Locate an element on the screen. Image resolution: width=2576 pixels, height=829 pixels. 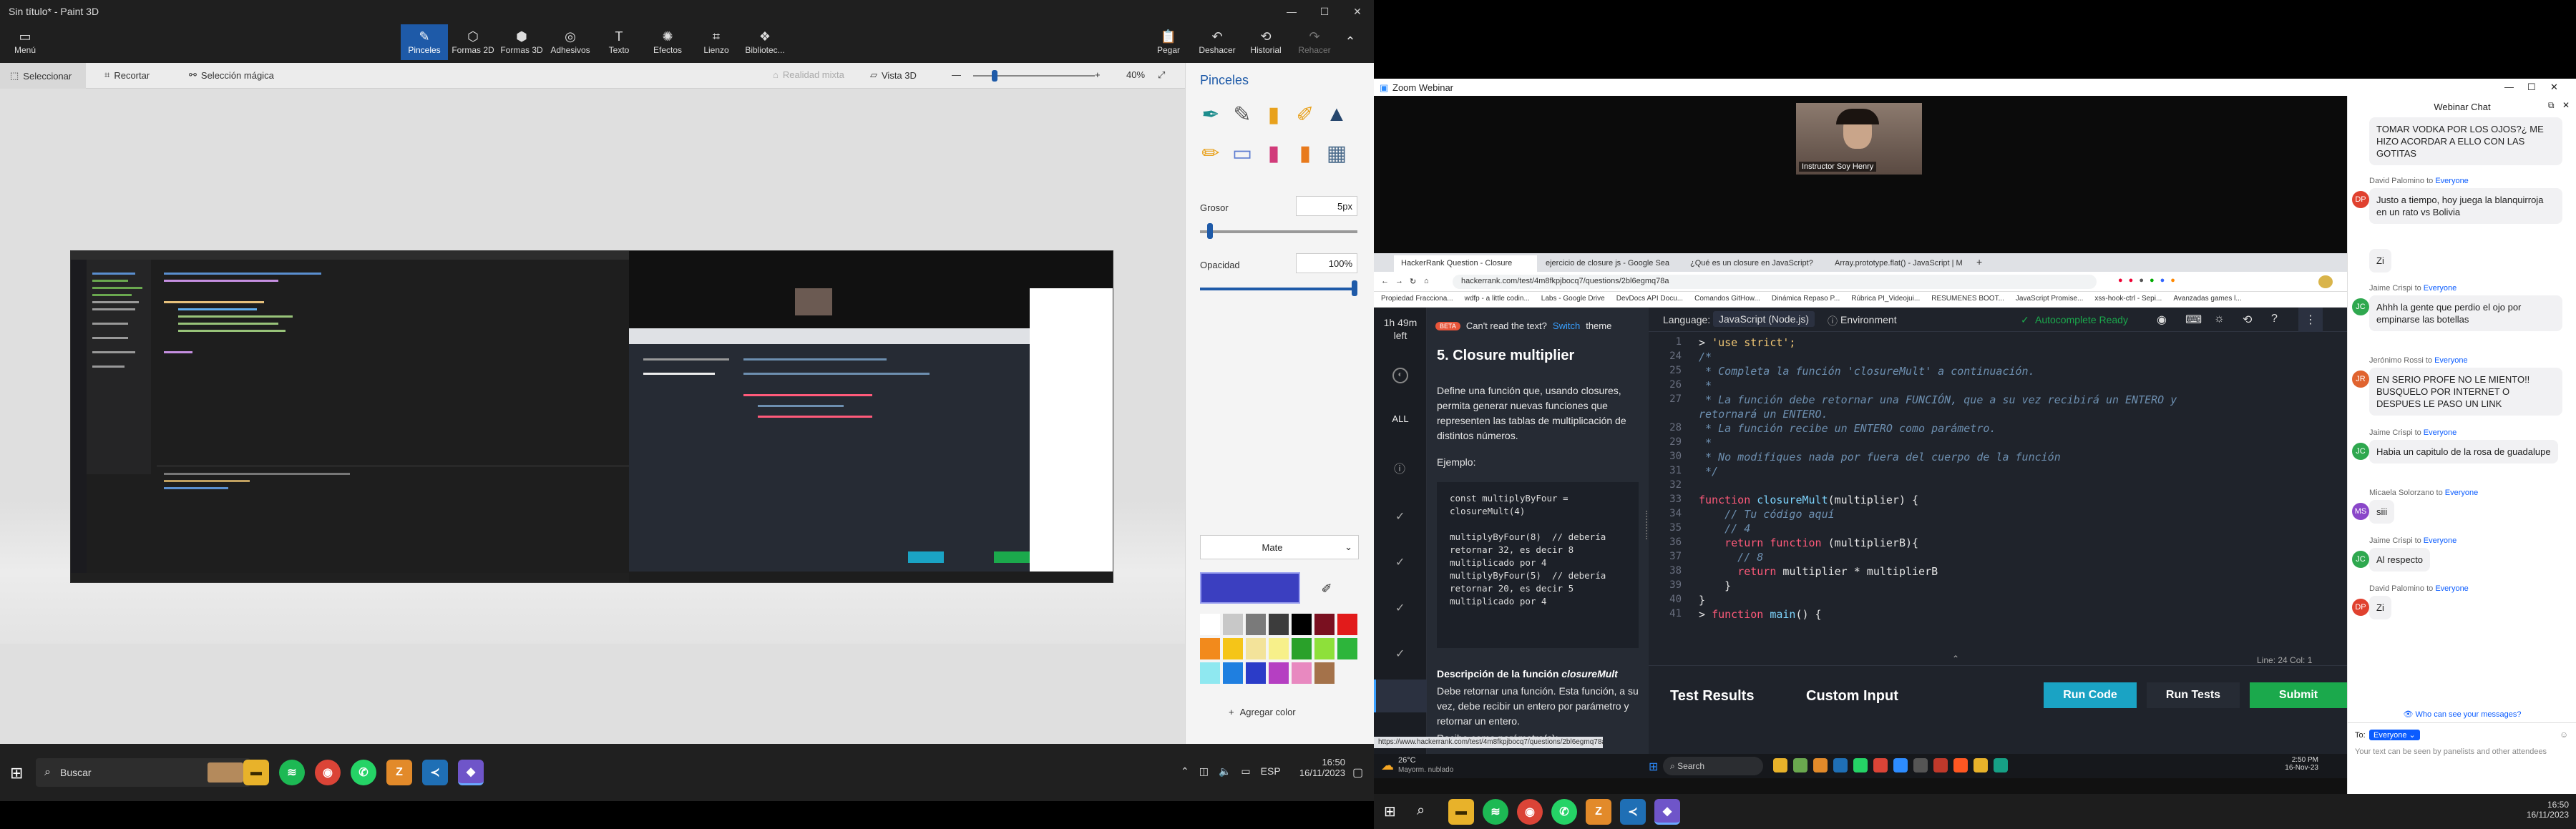
file-explorer-icon: ▬ is located at coordinates (1461, 812).